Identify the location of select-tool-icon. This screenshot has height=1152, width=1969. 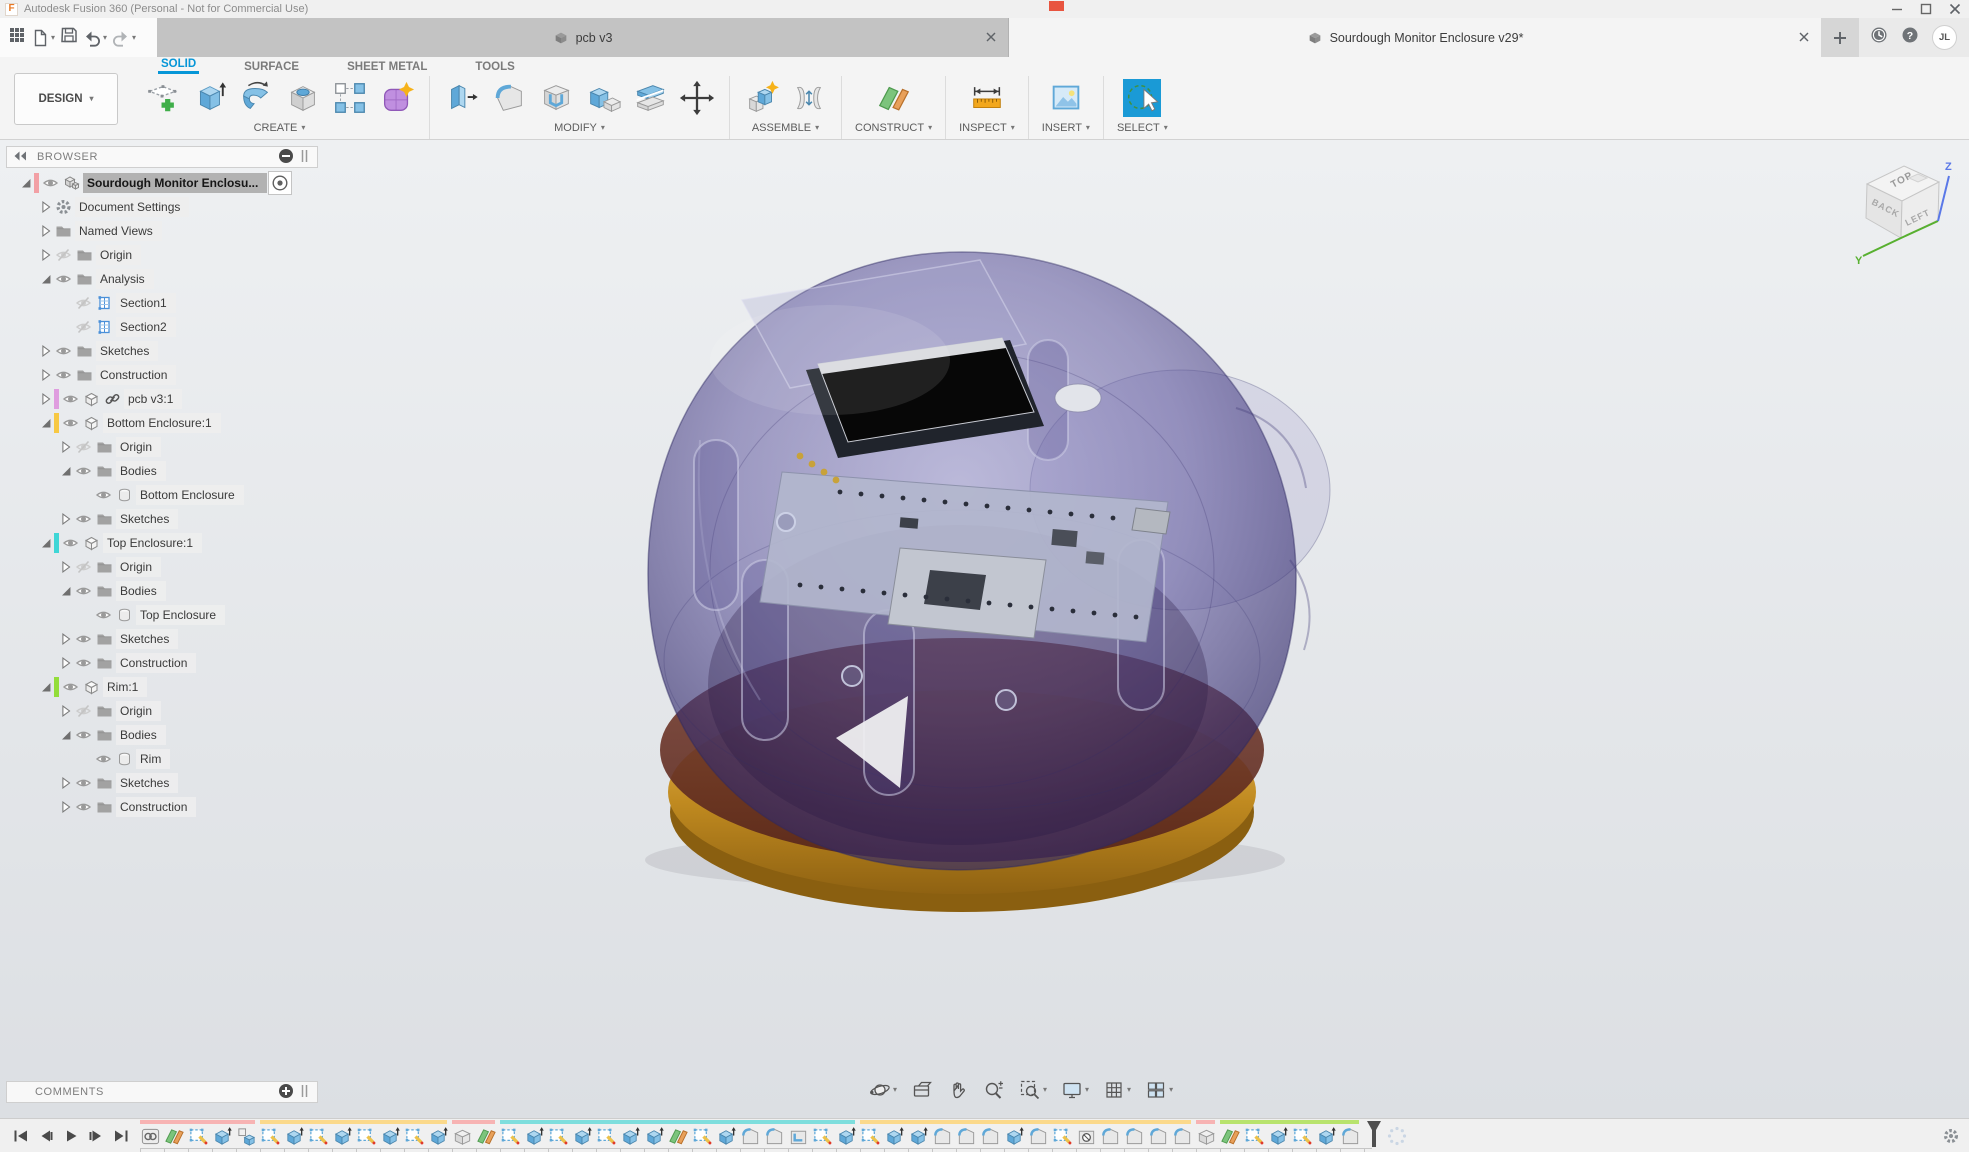
(1142, 98).